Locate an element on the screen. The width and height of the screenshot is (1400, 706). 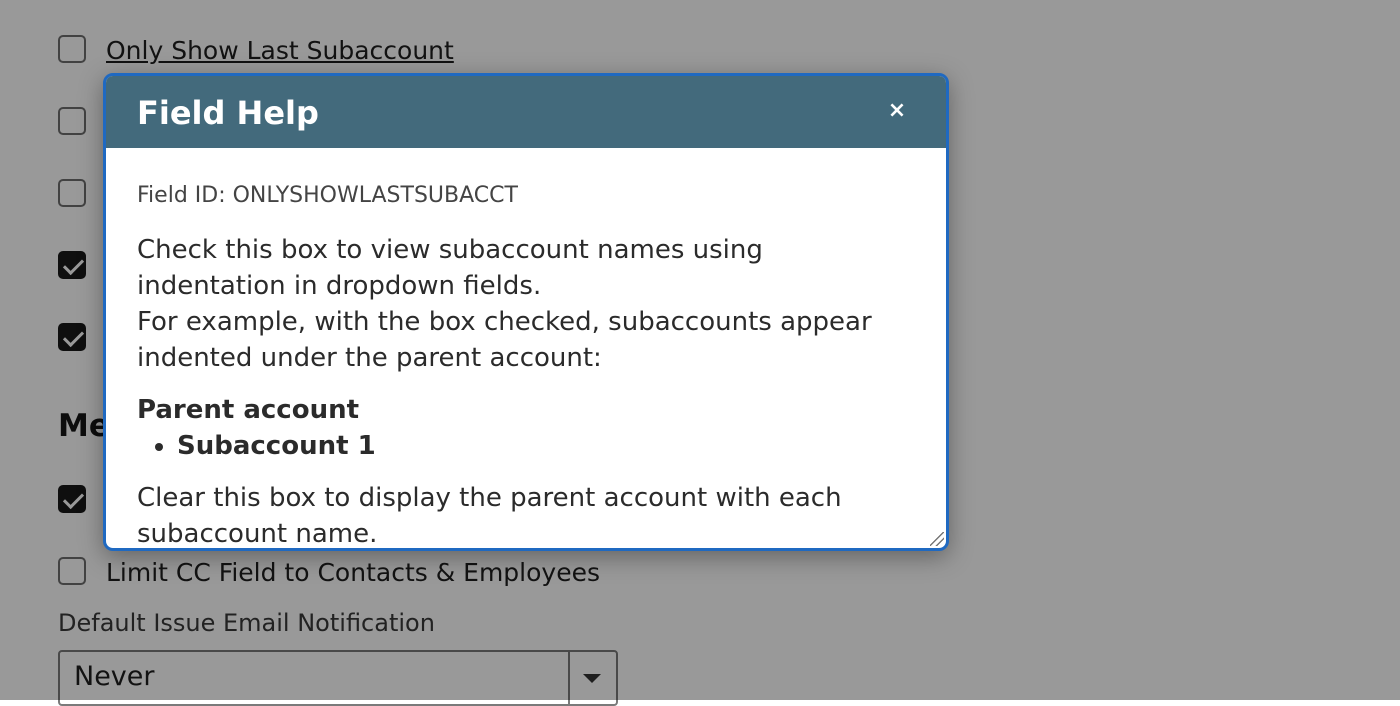
close-icon: × is located at coordinates (897, 110).